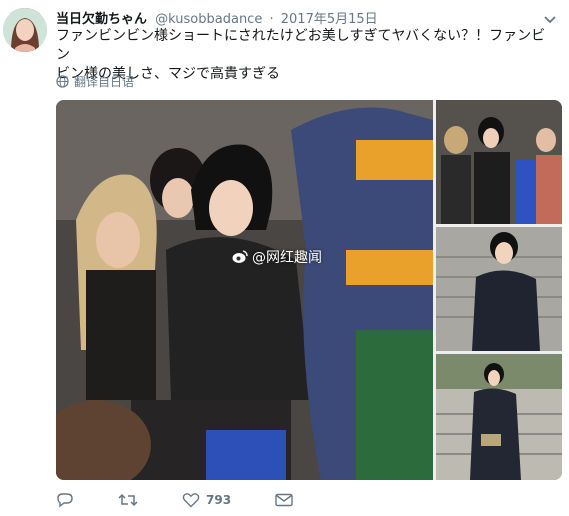 The height and width of the screenshot is (516, 569). I want to click on retweet-button, so click(128, 500).